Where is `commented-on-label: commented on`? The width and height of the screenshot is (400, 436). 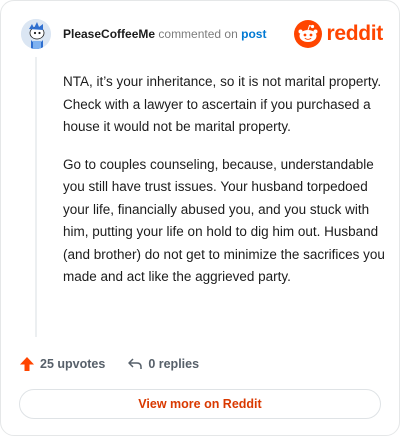
commented-on-label: commented on is located at coordinates (198, 34).